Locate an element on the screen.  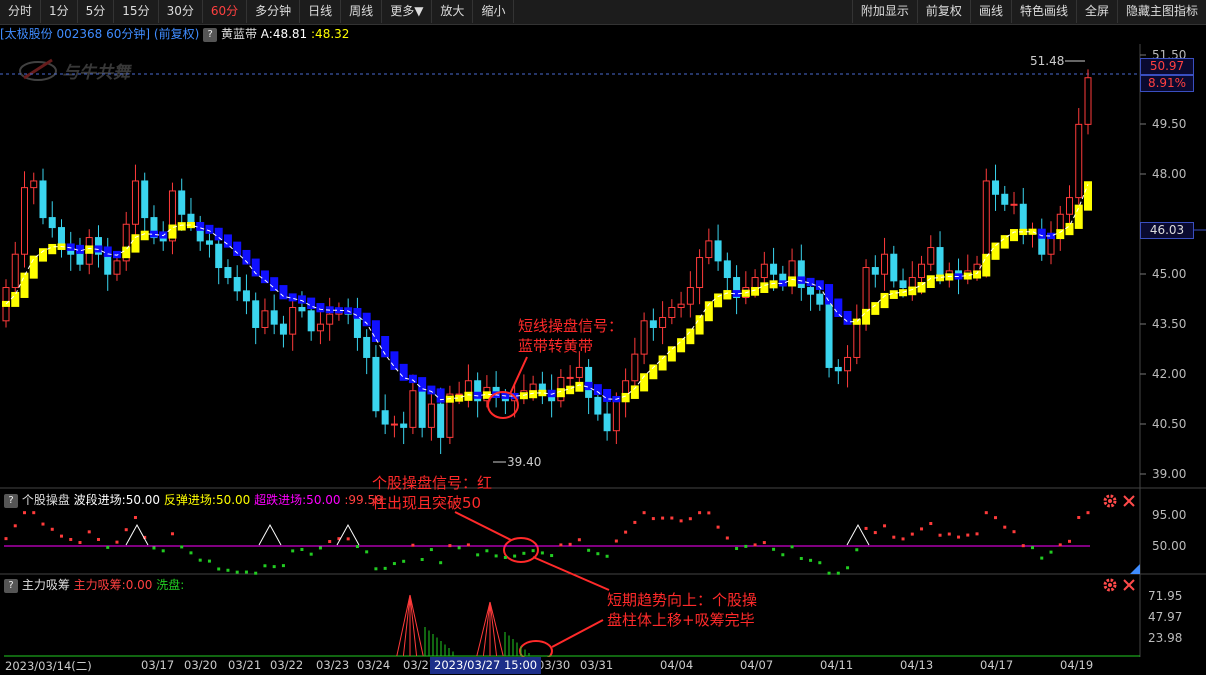
price-tick-label: 48.00 is located at coordinates (1169, 174).